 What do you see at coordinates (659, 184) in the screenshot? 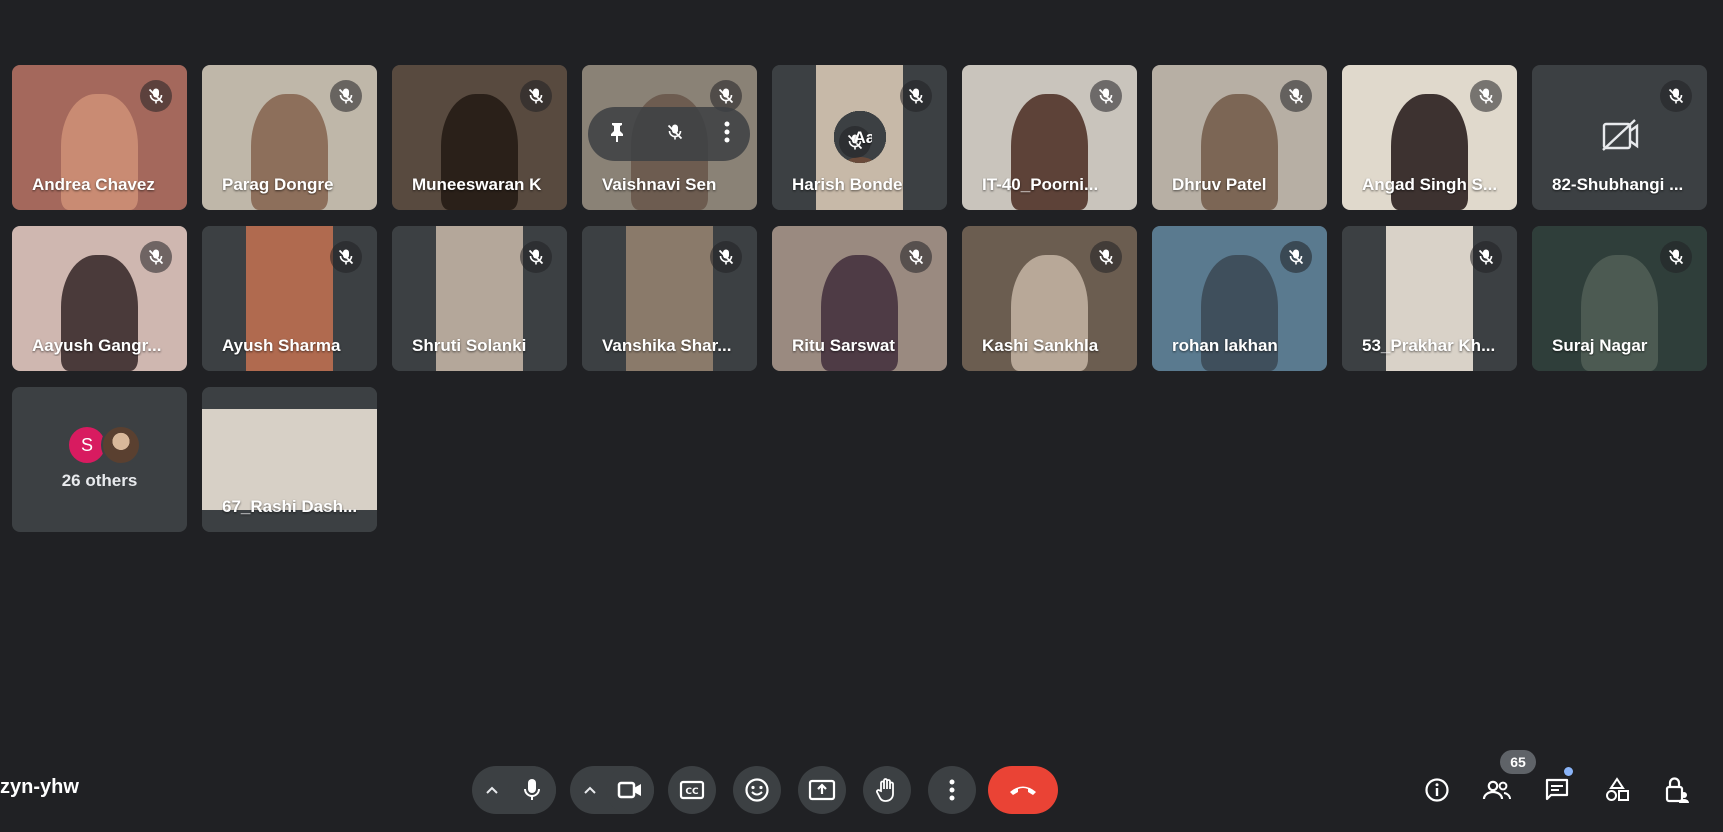
I see `participant-name: Vaishnavi Sen` at bounding box center [659, 184].